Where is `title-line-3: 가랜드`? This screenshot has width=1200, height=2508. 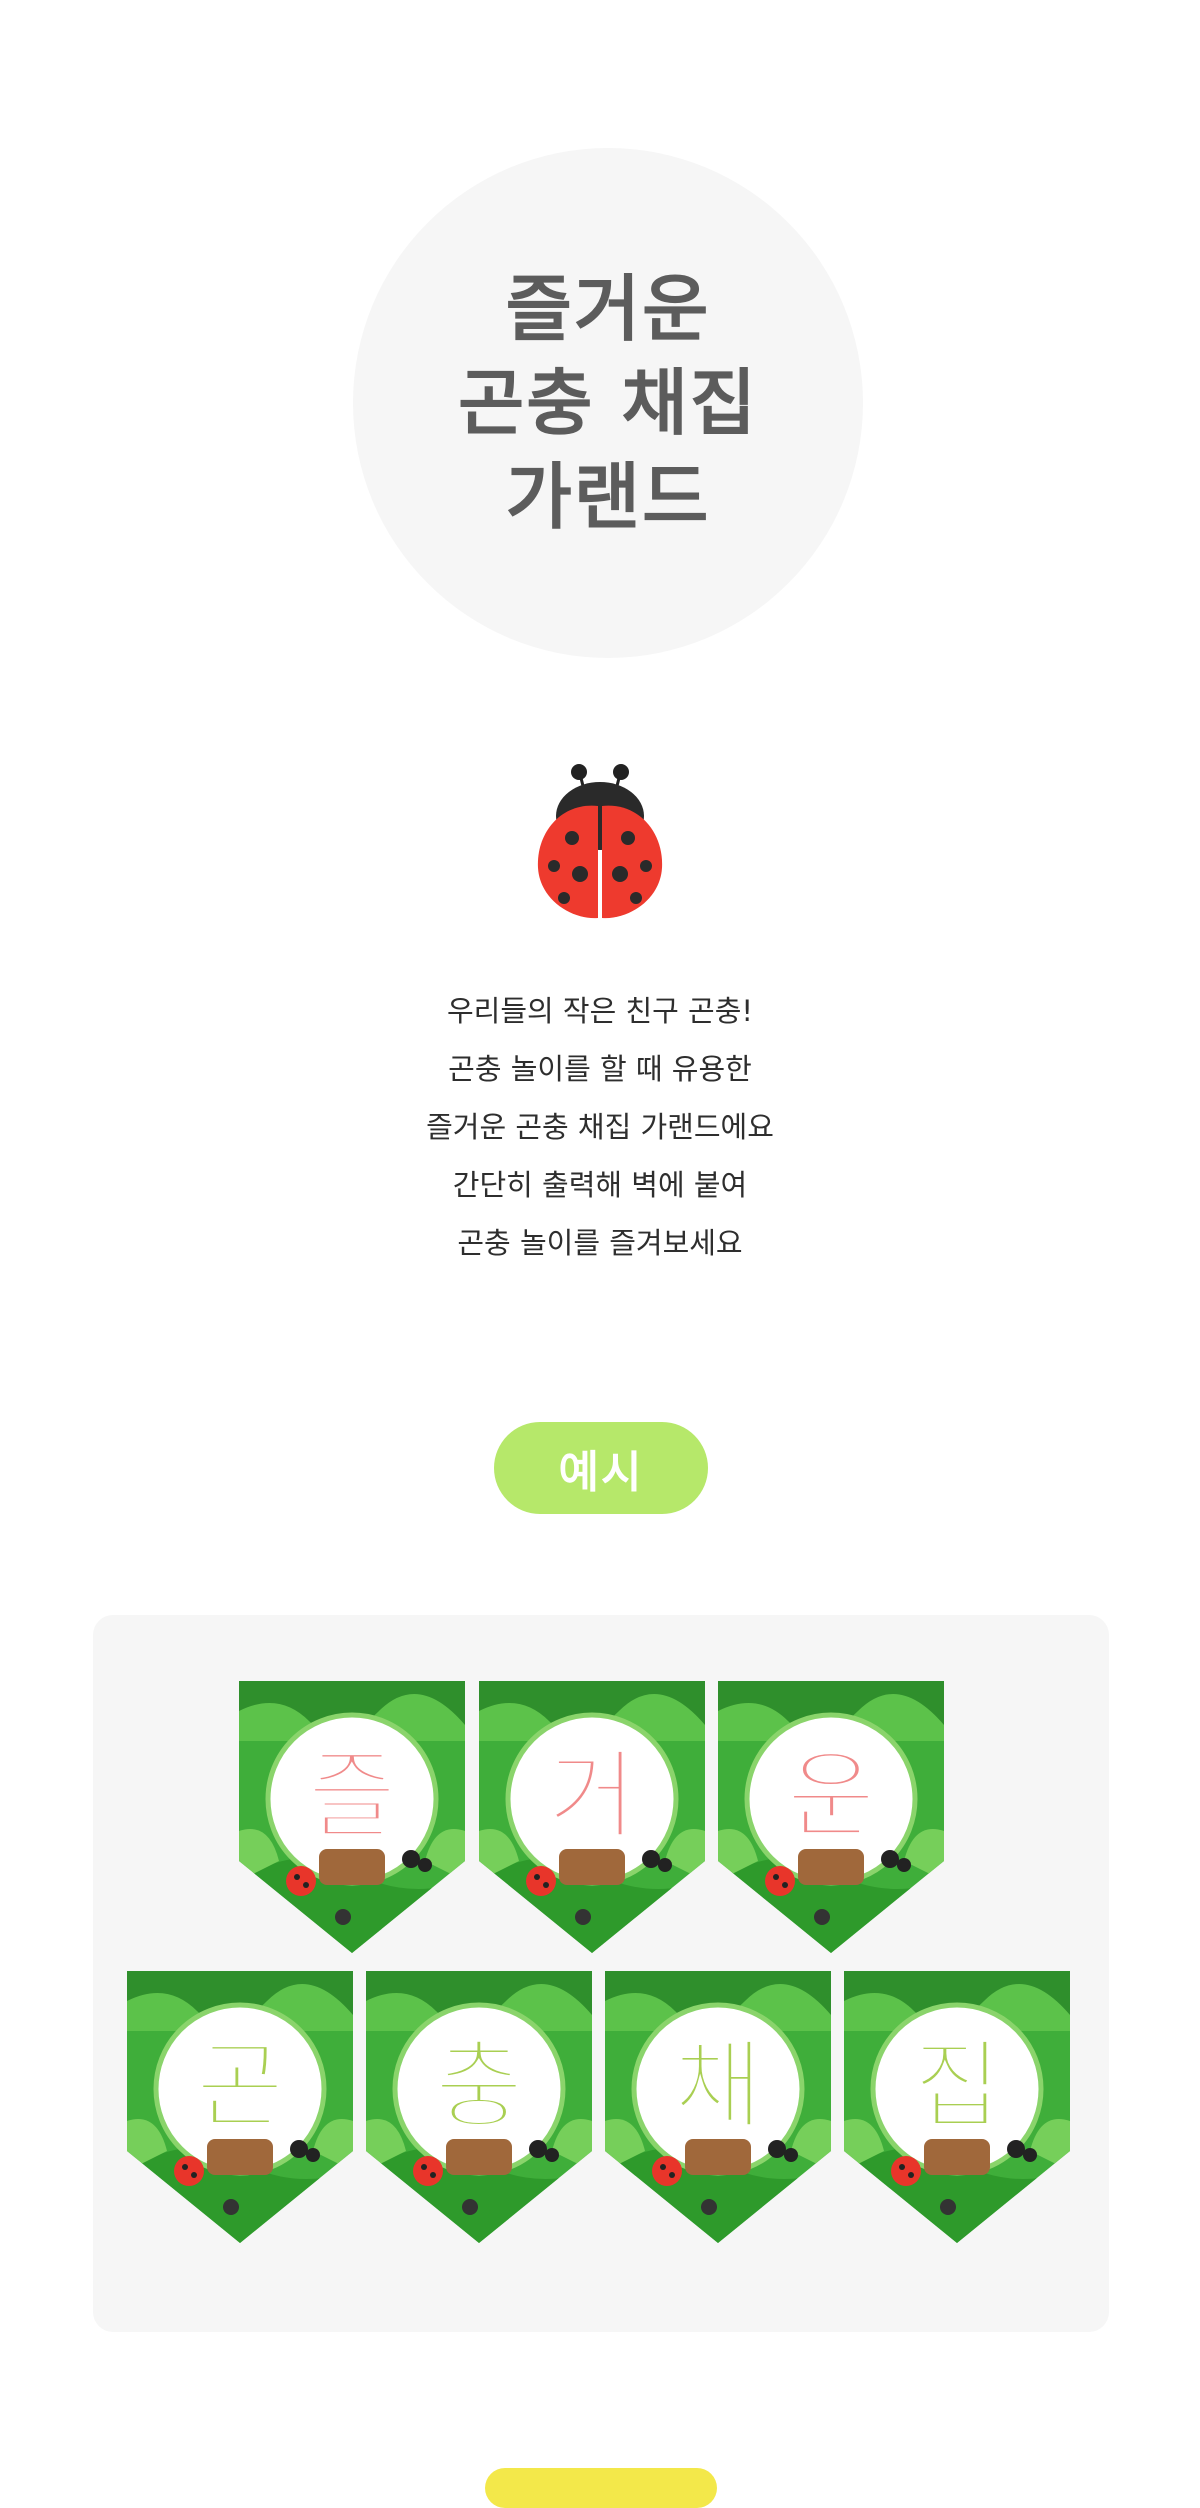 title-line-3: 가랜드 is located at coordinates (608, 497).